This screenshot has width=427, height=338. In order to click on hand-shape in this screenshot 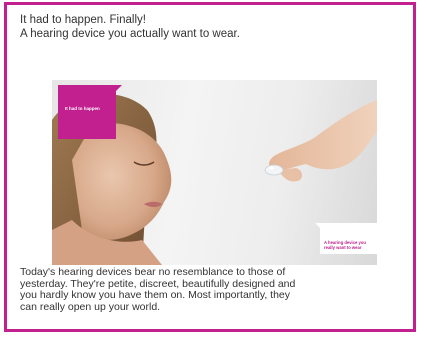, I will do `click(323, 135)`.